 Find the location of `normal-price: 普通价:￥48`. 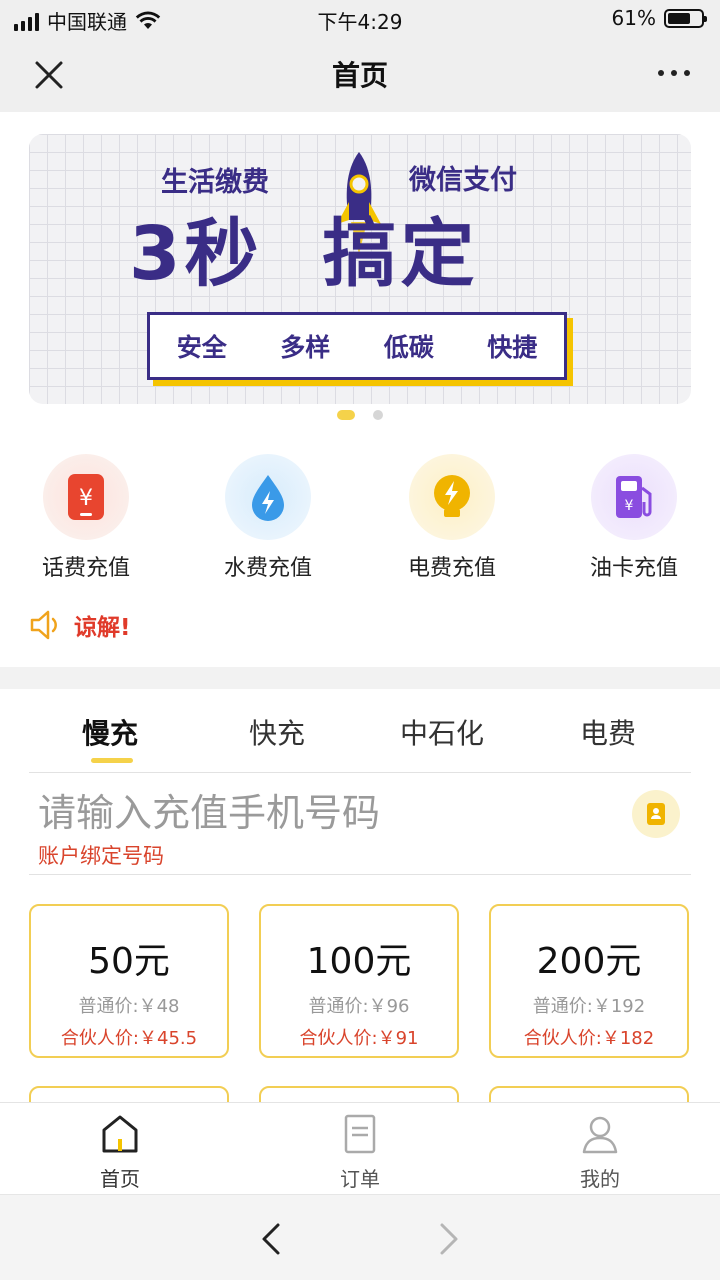

normal-price: 普通价:￥48 is located at coordinates (129, 1006).